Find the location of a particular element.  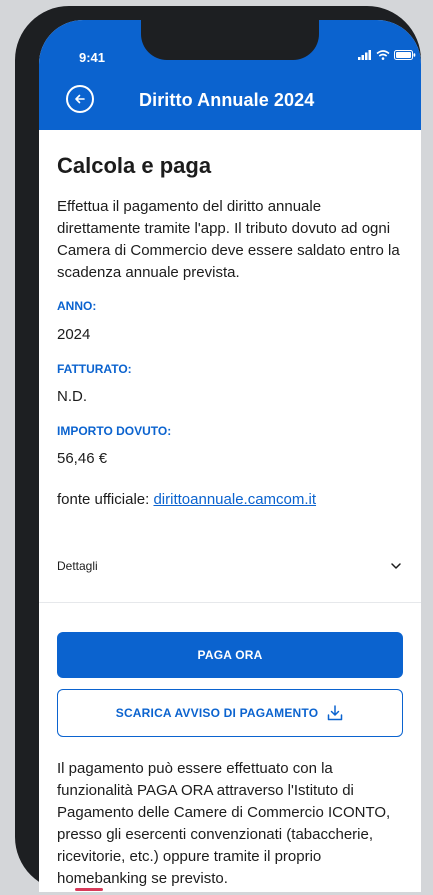

fatturato-label: FATTURATO: is located at coordinates (94, 369).